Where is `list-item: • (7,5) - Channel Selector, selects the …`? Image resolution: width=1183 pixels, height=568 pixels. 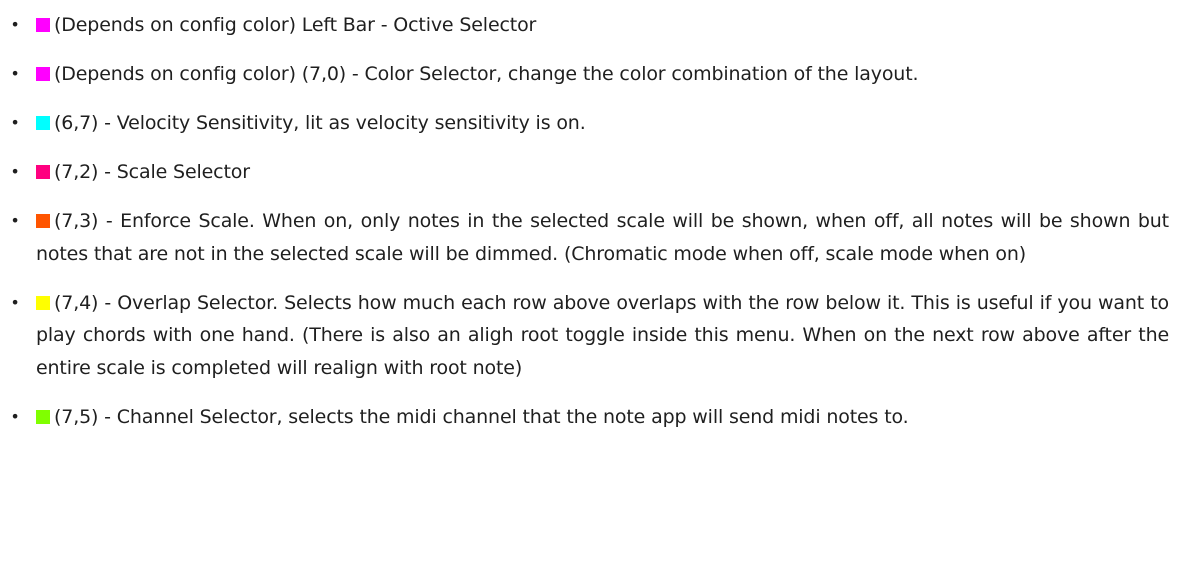
list-item: • (7,5) - Channel Selector, selects the … is located at coordinates (588, 417).